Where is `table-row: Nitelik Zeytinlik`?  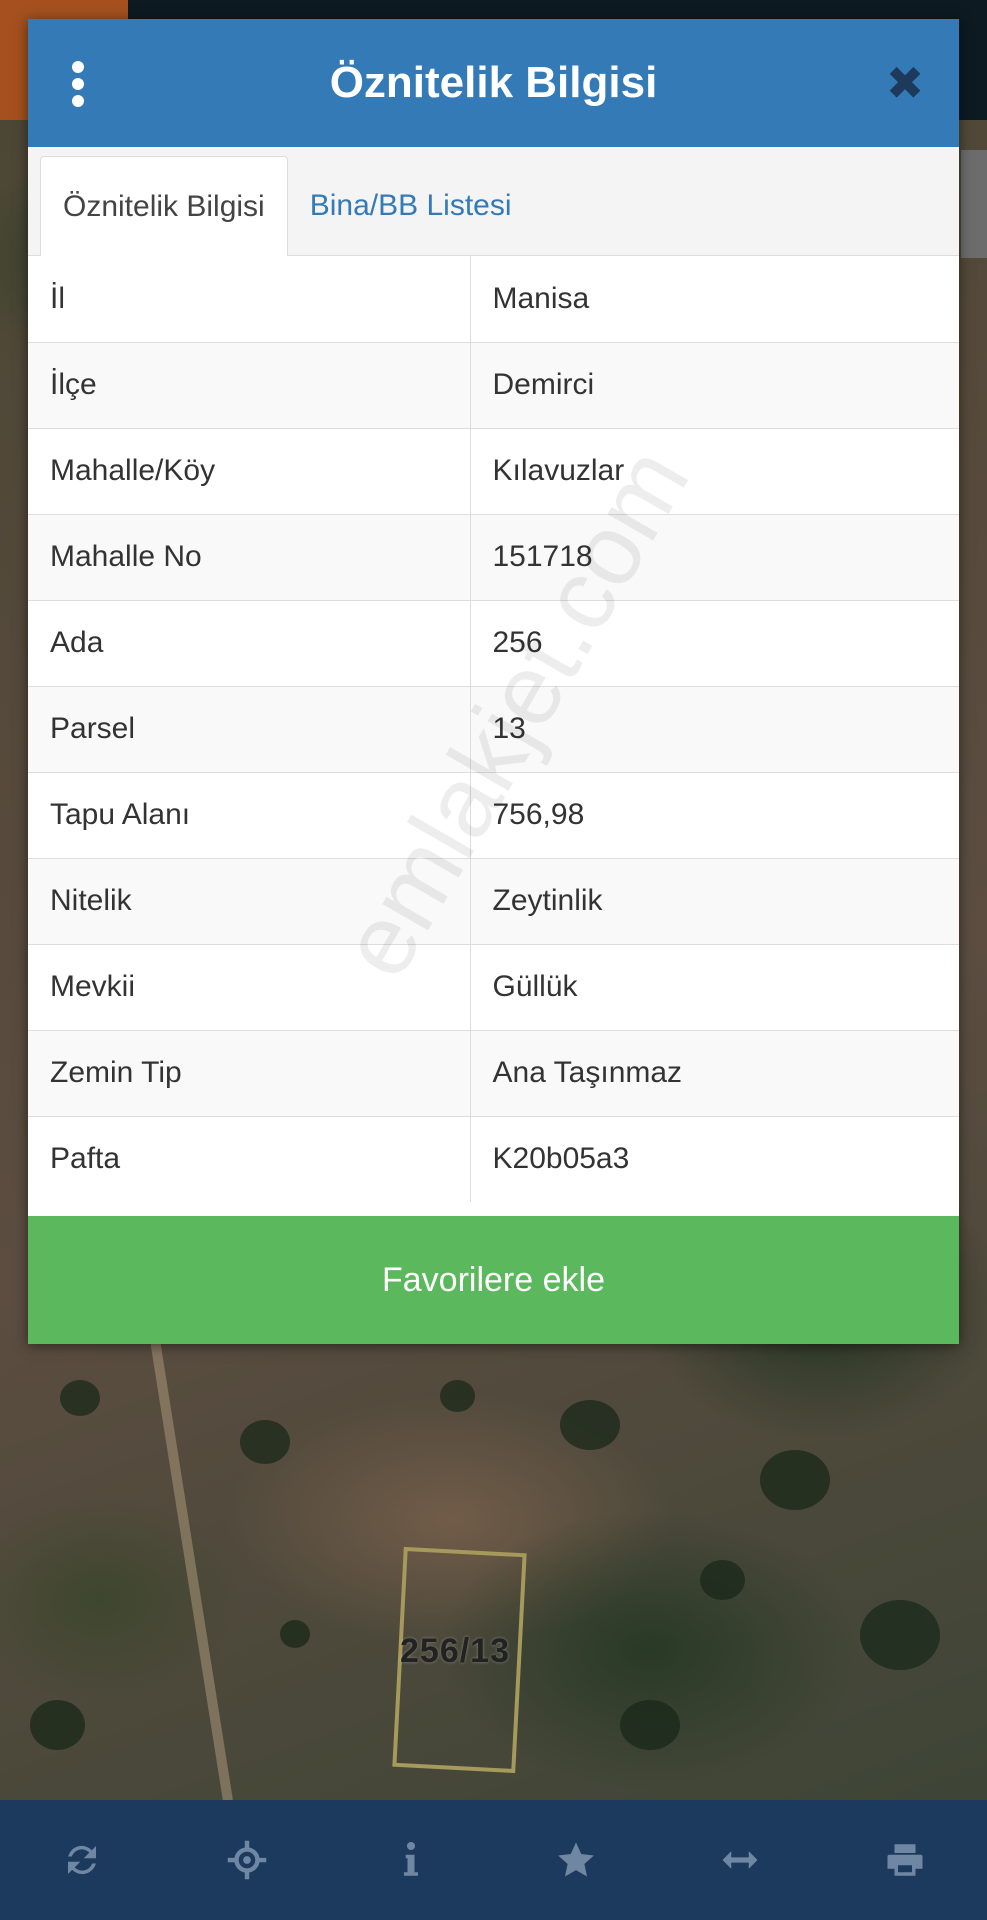
table-row: Nitelik Zeytinlik is located at coordinates (493, 900).